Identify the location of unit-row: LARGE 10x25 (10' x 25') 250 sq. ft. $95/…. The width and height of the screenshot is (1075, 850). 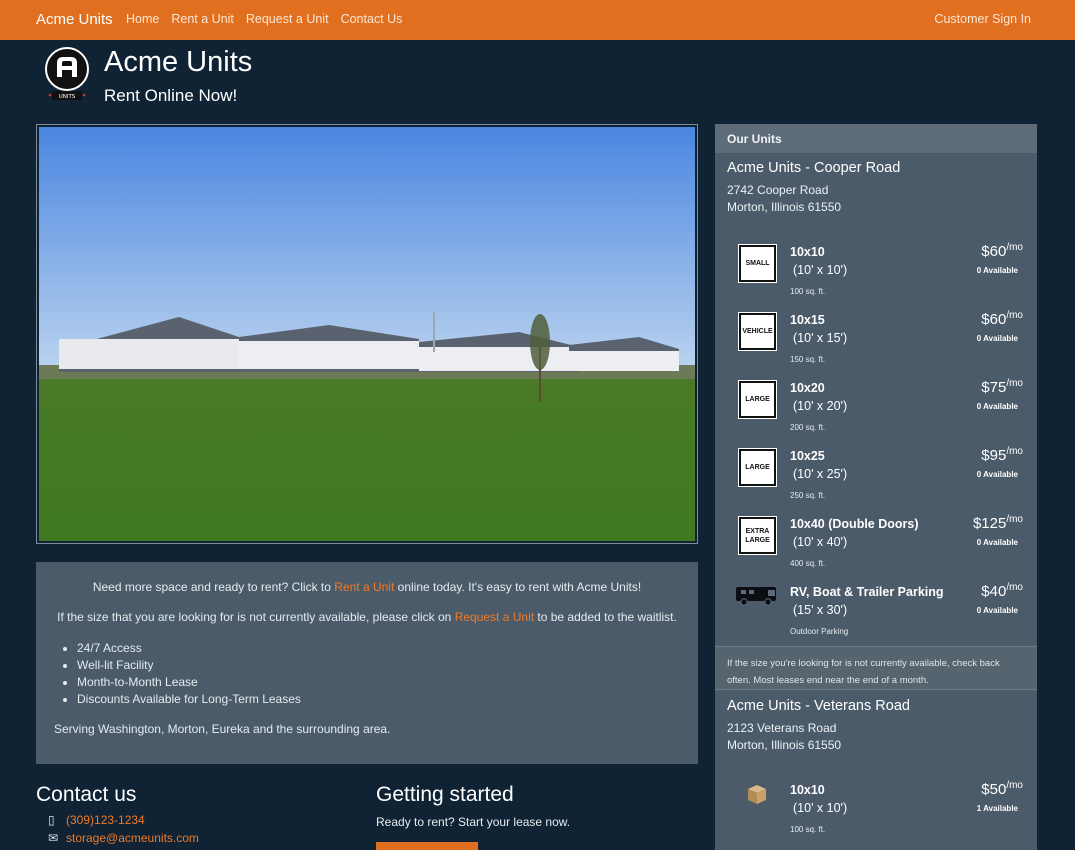
(876, 480).